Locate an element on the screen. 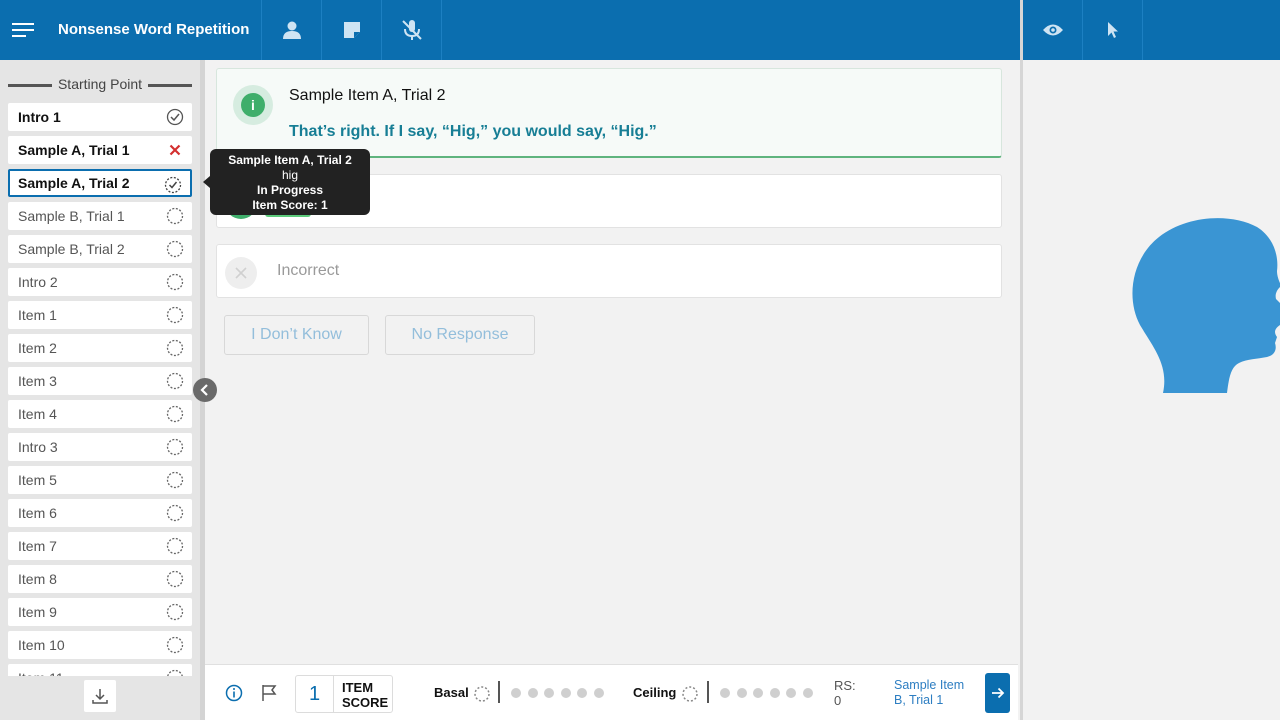 The height and width of the screenshot is (720, 1280). sidebar-item-label: Intro 1 is located at coordinates (39, 117).